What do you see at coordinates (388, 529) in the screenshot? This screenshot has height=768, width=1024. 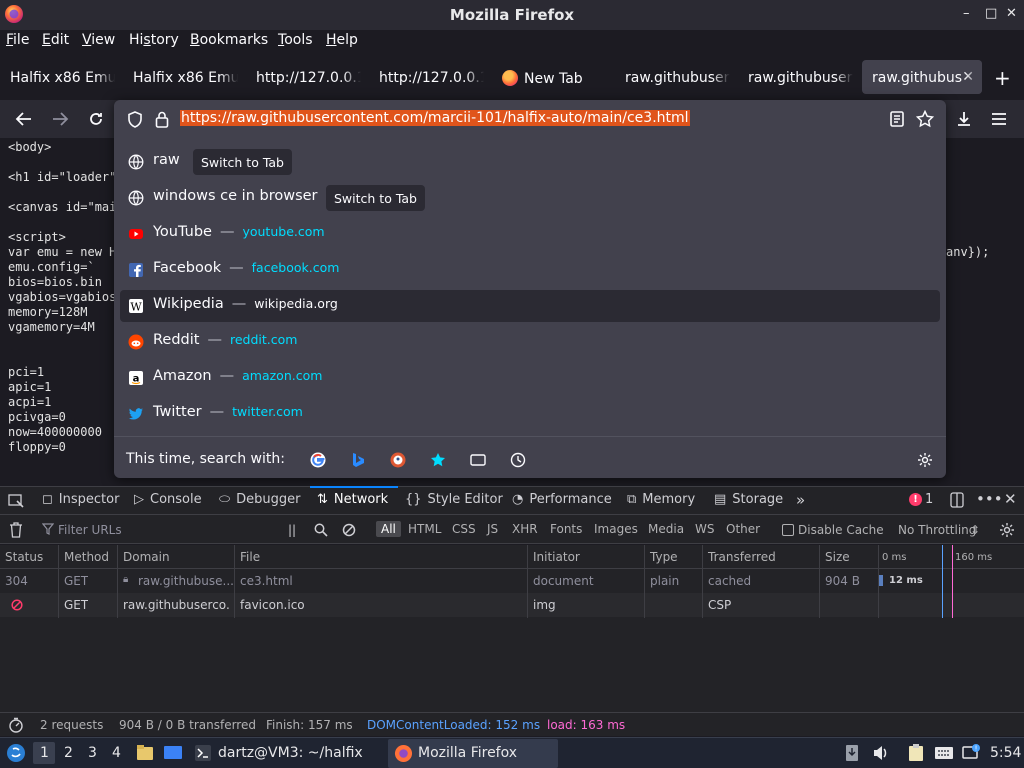 I see `filter-type-all: All` at bounding box center [388, 529].